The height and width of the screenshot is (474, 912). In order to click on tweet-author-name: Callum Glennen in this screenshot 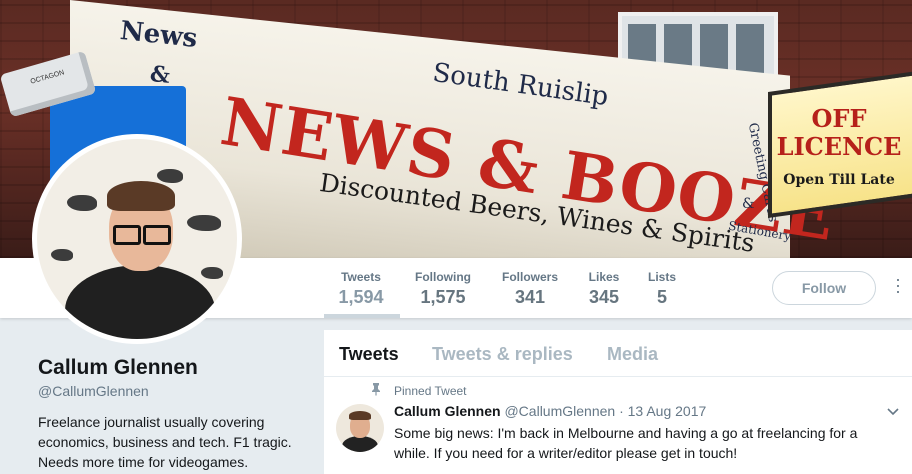, I will do `click(447, 411)`.